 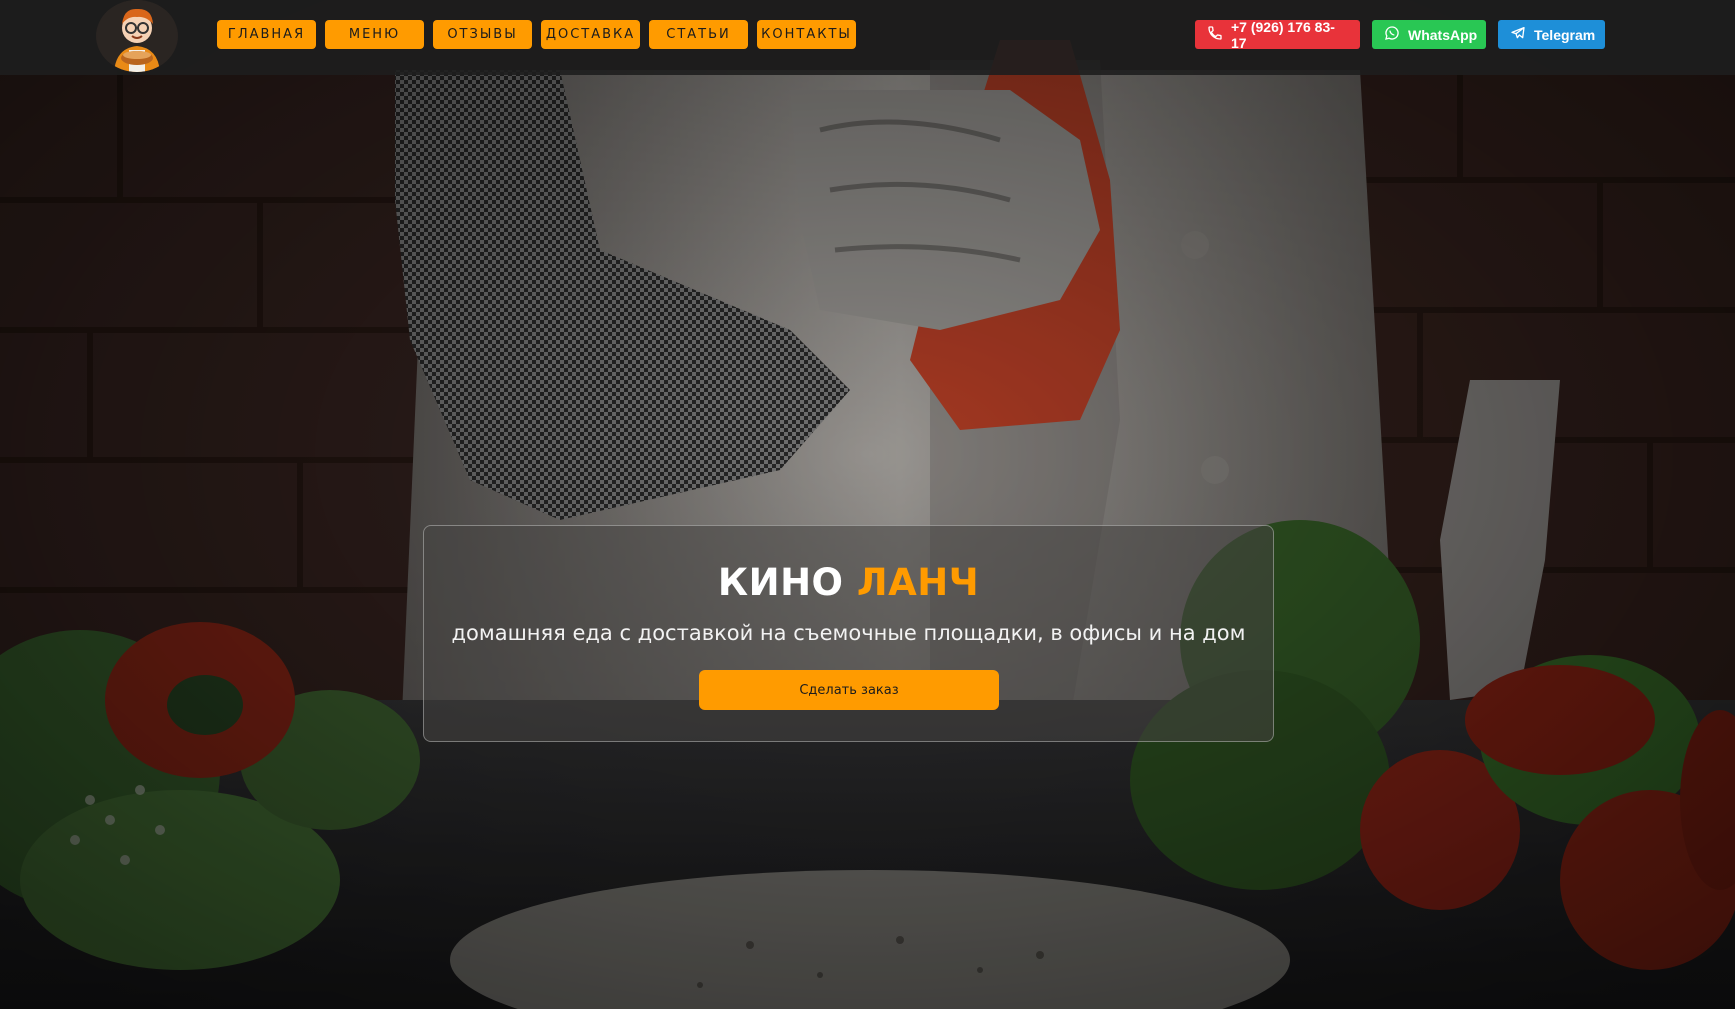 I want to click on chef-mascot-logo, so click(x=137, y=36).